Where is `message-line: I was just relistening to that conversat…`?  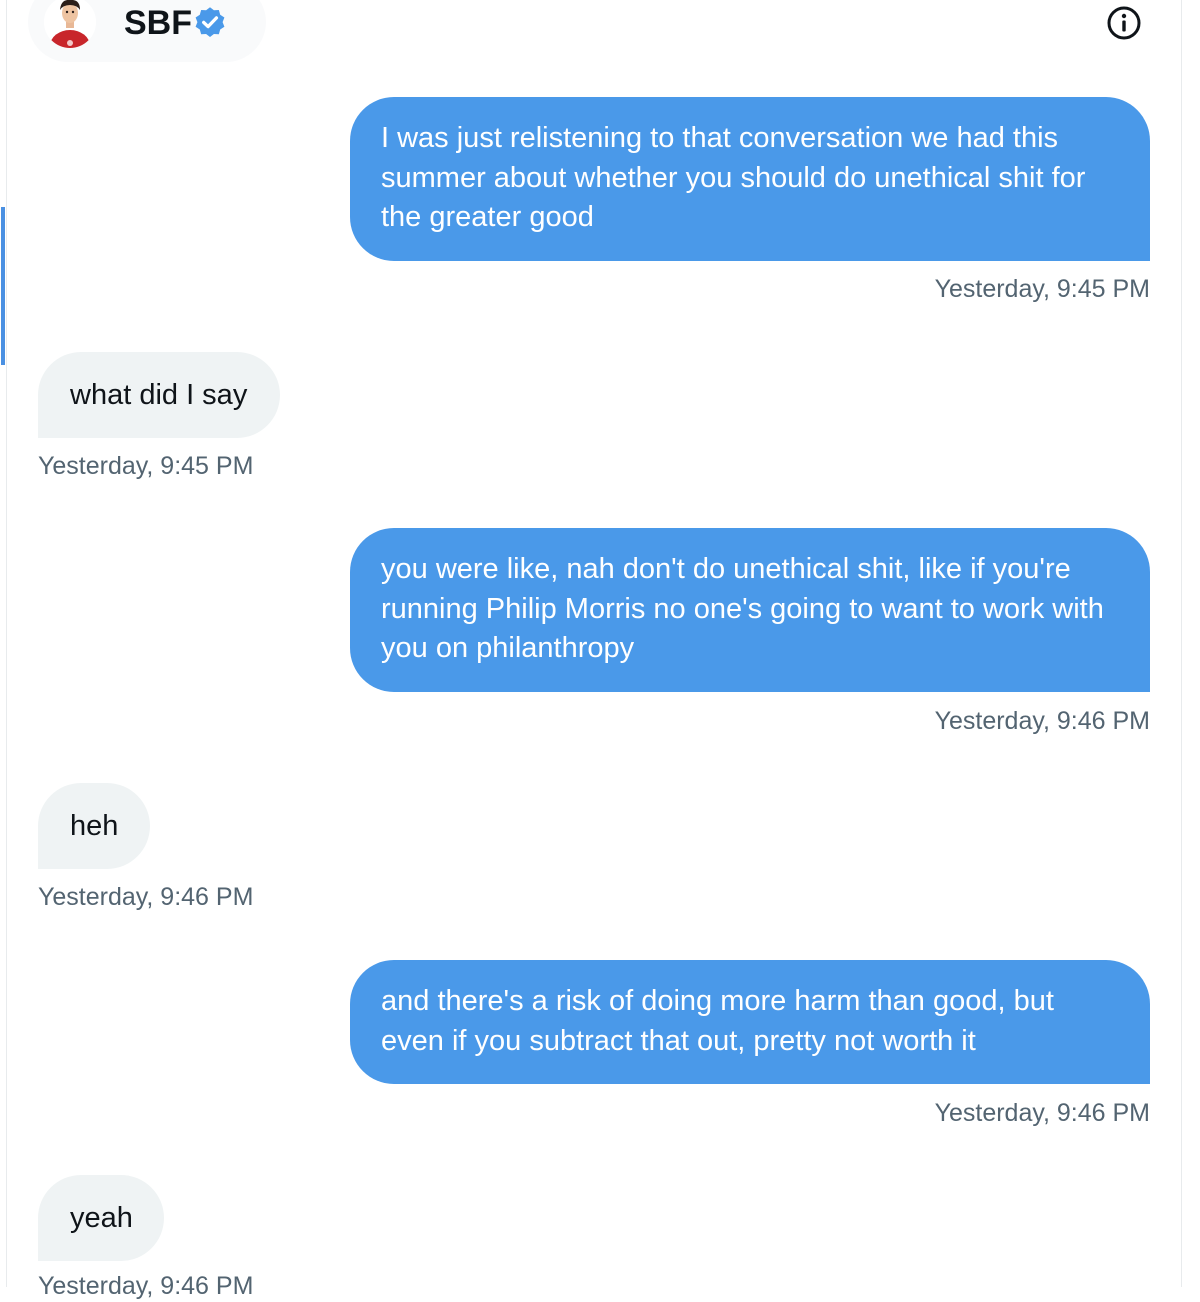
message-line: I was just relistening to that conversat… is located at coordinates (720, 138).